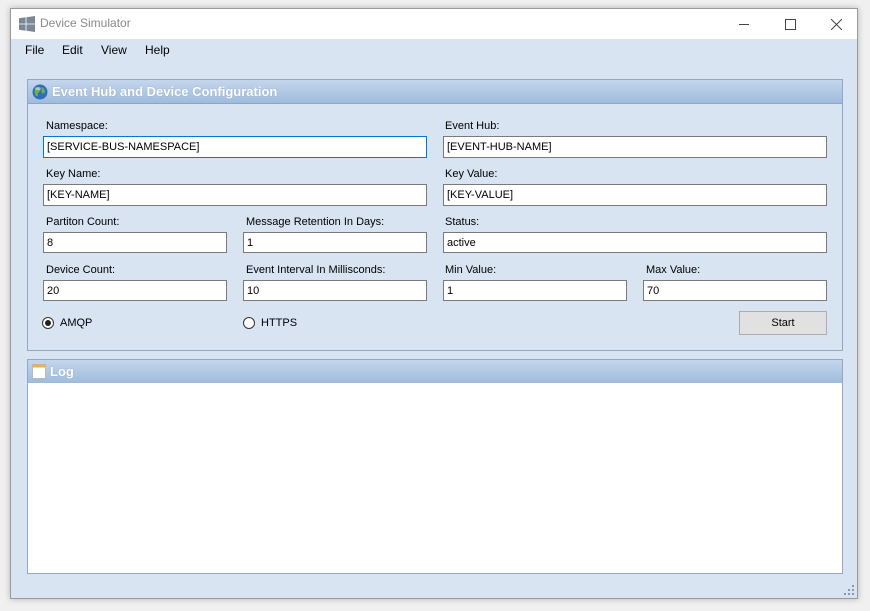 The width and height of the screenshot is (870, 611). I want to click on key-name-label: Key Name:, so click(73, 174).